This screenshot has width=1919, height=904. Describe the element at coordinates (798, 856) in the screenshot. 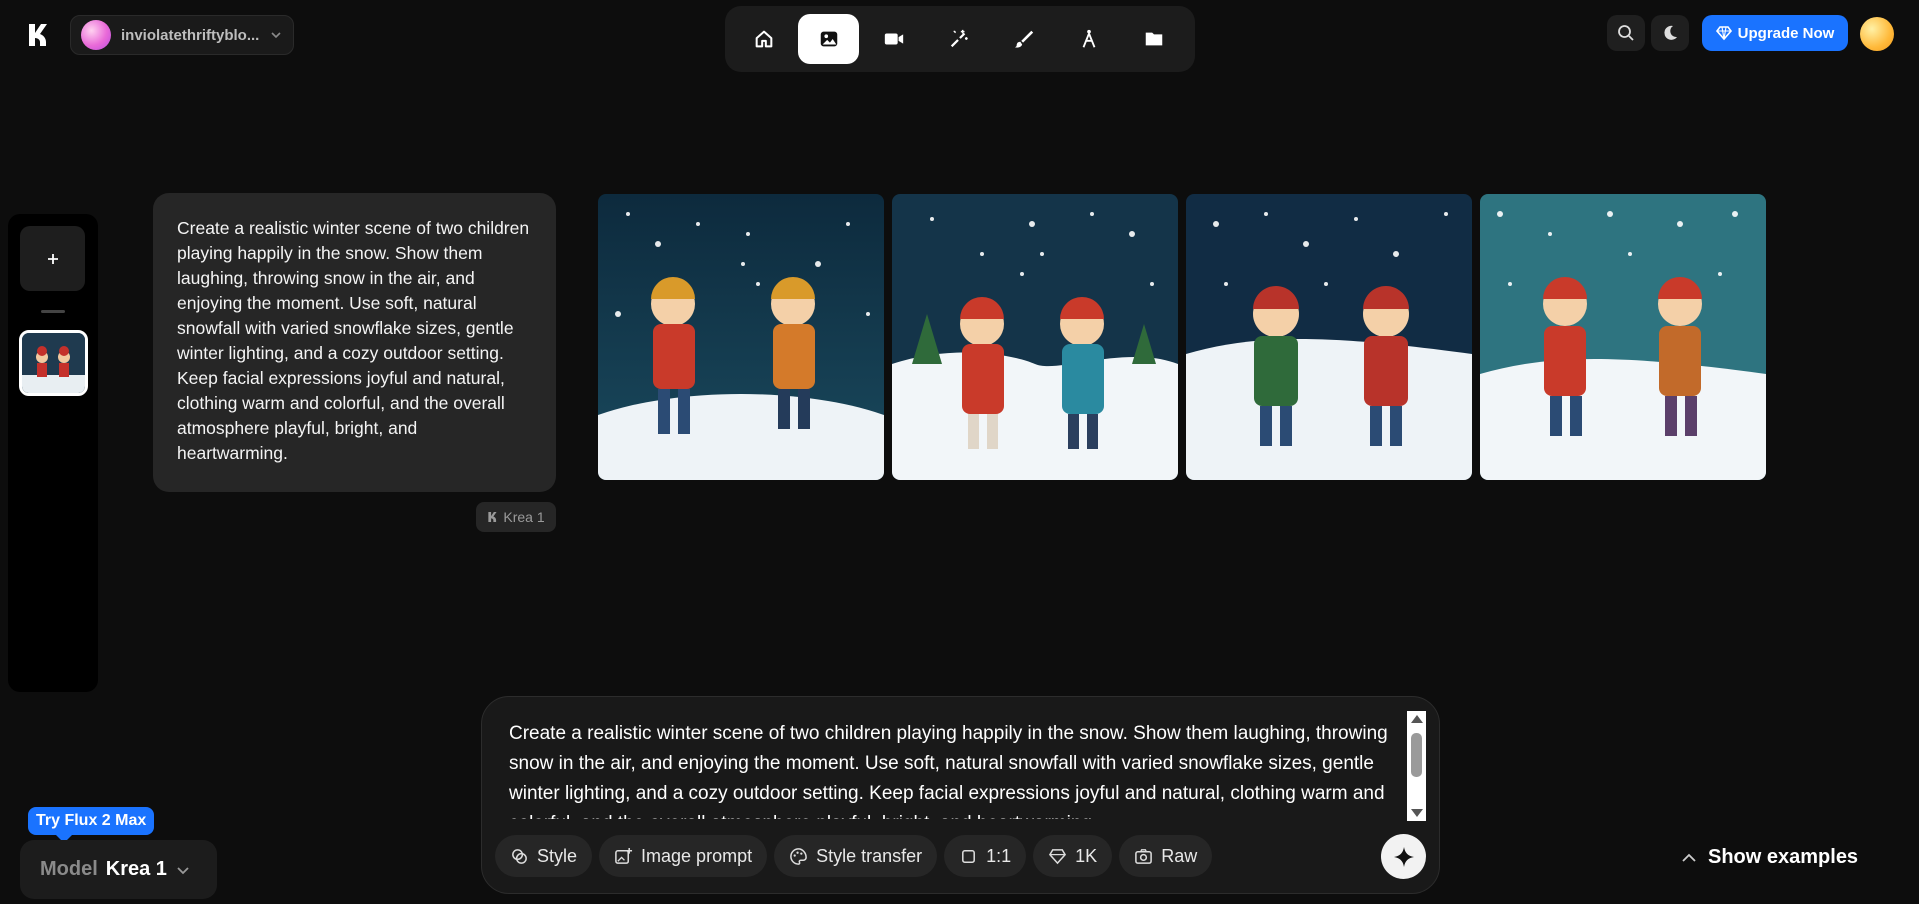

I see `palette-icon` at that location.